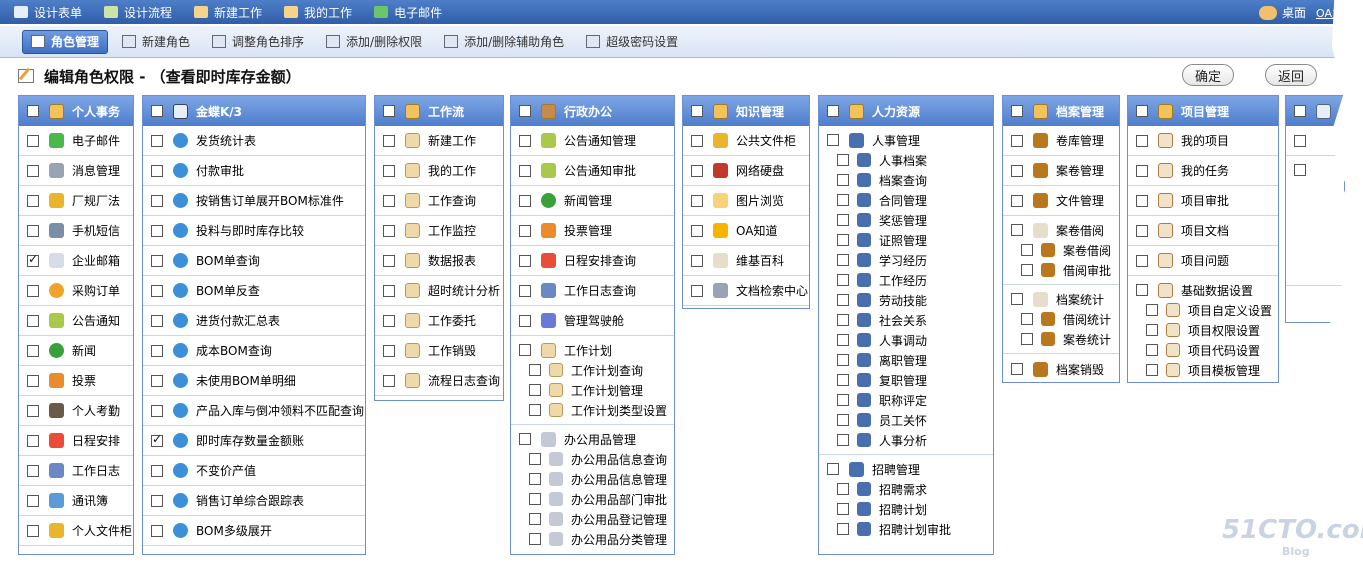 The height and width of the screenshot is (581, 1363). Describe the element at coordinates (746, 231) in the screenshot. I see `list-item: OA知道` at that location.